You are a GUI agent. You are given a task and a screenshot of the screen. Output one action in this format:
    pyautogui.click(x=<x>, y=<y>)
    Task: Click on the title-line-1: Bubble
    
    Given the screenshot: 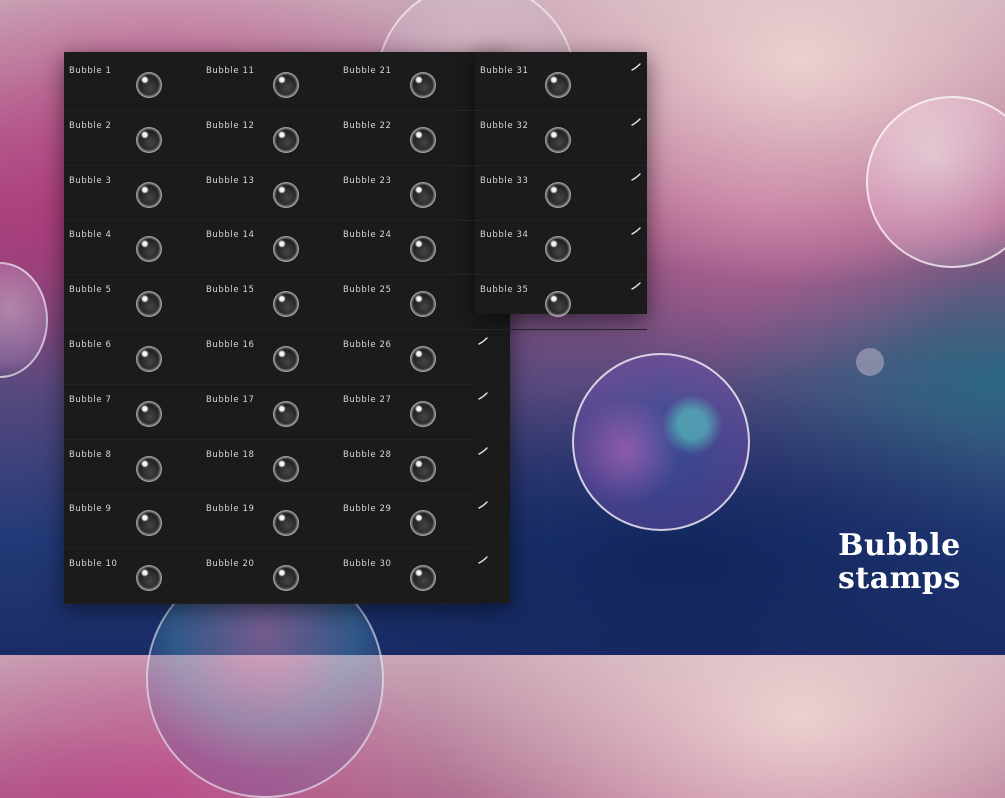 What is the action you would take?
    pyautogui.click(x=899, y=545)
    